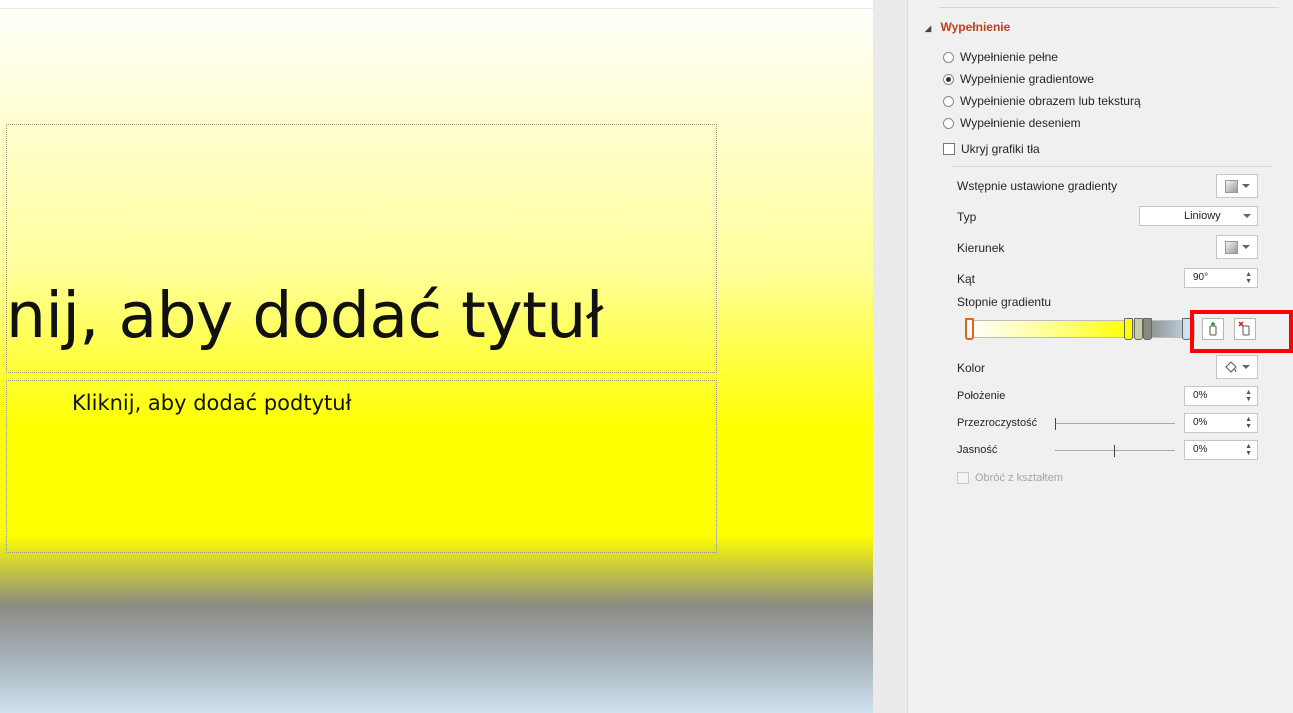 This screenshot has width=1293, height=713. What do you see at coordinates (1221, 278) in the screenshot?
I see `angle-spinner: 90° ▲ ▼` at bounding box center [1221, 278].